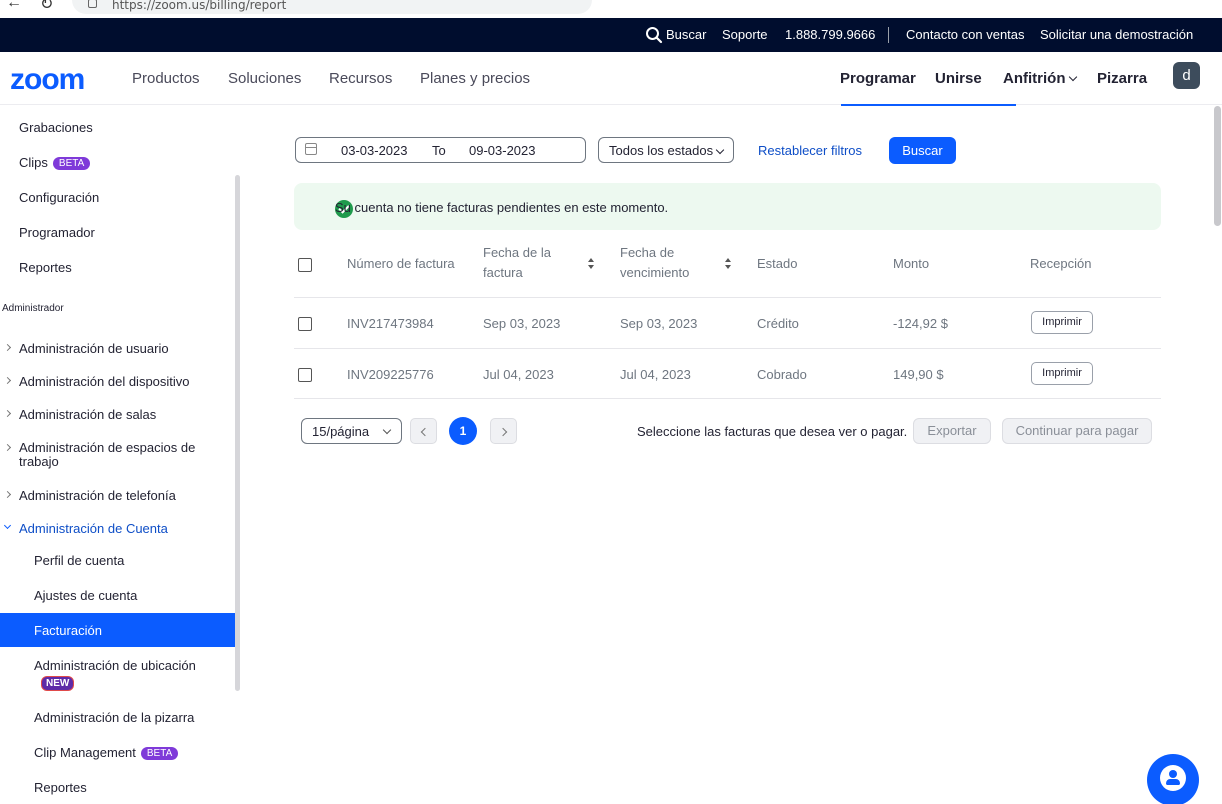 The height and width of the screenshot is (804, 1222). Describe the element at coordinates (59, 197) in the screenshot. I see `sidebar-item-settings: Configuración` at that location.